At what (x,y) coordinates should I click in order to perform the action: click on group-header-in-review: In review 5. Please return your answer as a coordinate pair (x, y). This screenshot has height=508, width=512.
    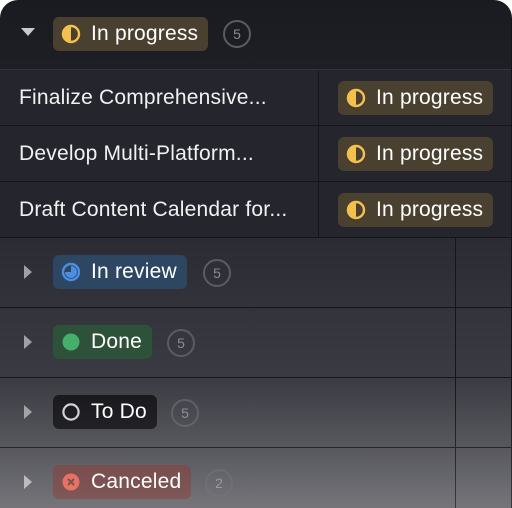
    Looking at the image, I should click on (256, 273).